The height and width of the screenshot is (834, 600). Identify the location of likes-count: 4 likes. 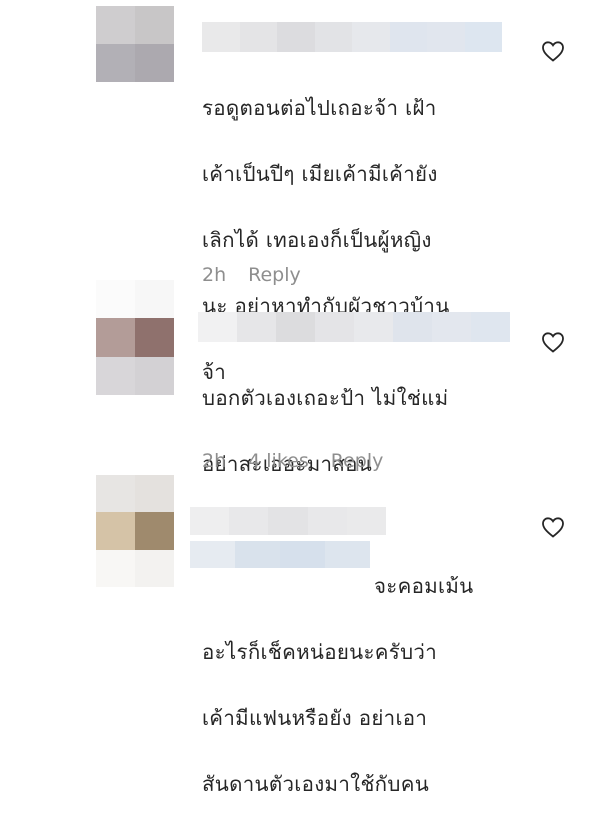
(278, 461).